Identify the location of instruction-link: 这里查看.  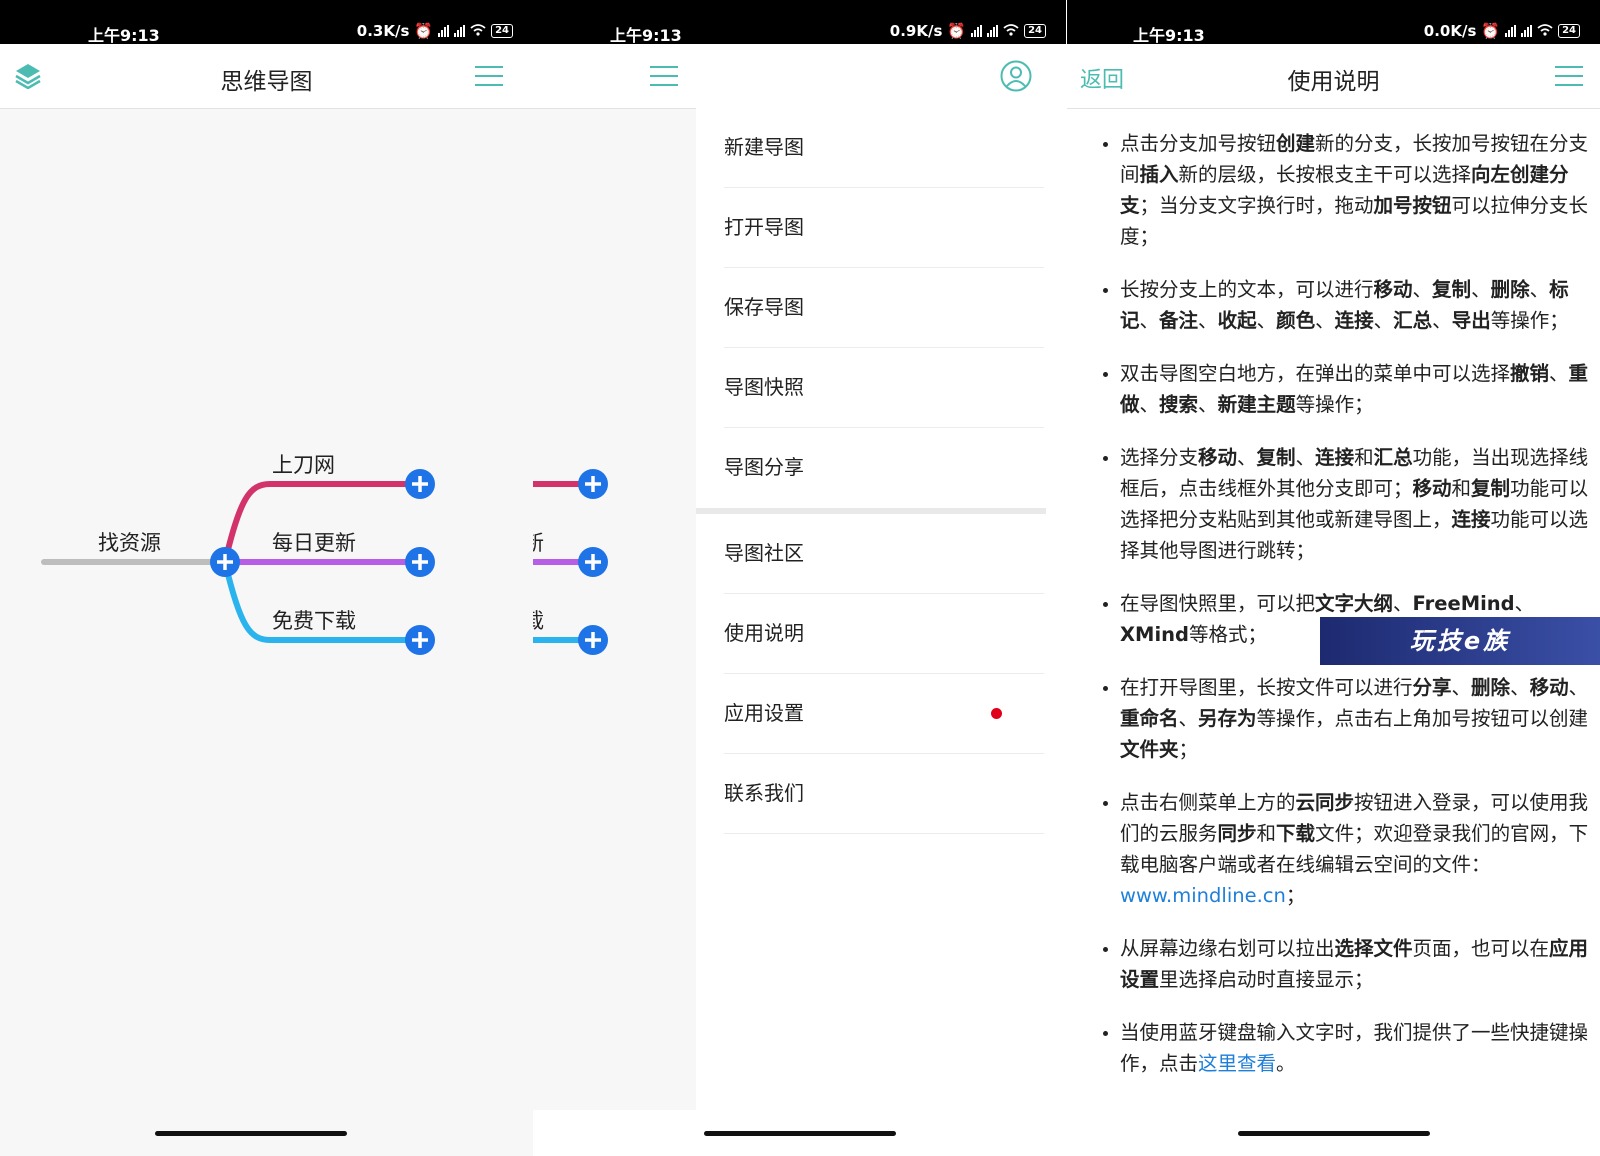
(1237, 1063).